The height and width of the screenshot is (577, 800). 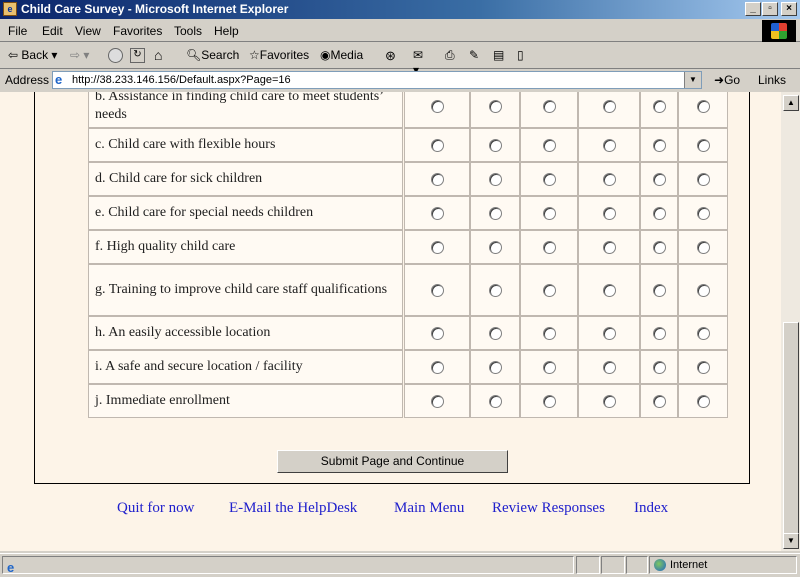 I want to click on messenger-icon: ▯, so click(x=524, y=55).